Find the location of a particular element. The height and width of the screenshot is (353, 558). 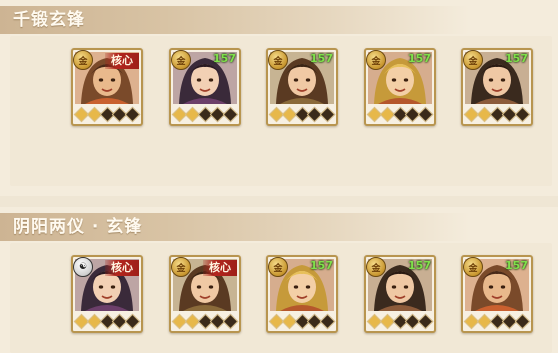

yin-yang-icon: ☯ is located at coordinates (83, 267).